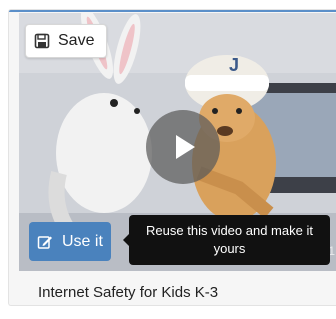  Describe the element at coordinates (234, 65) in the screenshot. I see `svg-text: J` at that location.